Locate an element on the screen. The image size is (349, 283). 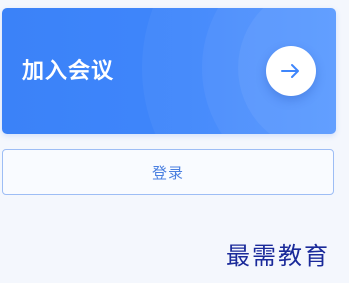
arrow-right-icon is located at coordinates (291, 71).